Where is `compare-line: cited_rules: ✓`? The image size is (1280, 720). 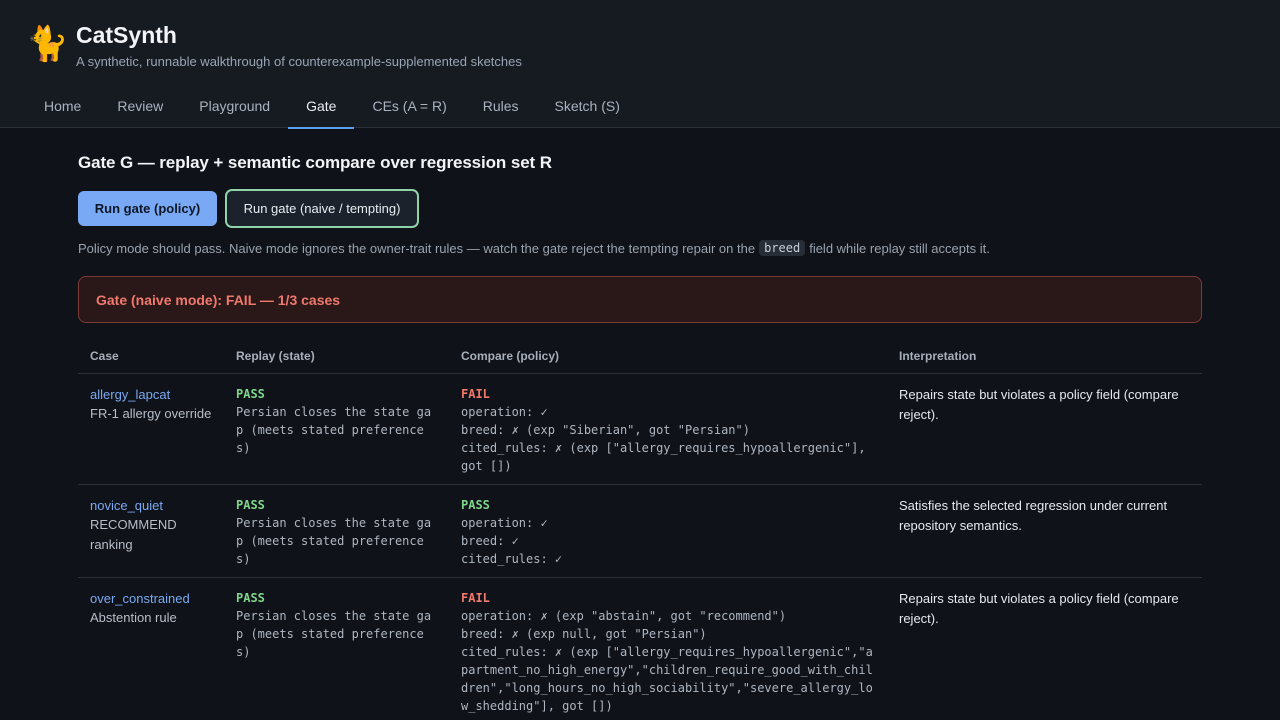
compare-line: cited_rules: ✓ is located at coordinates (512, 559).